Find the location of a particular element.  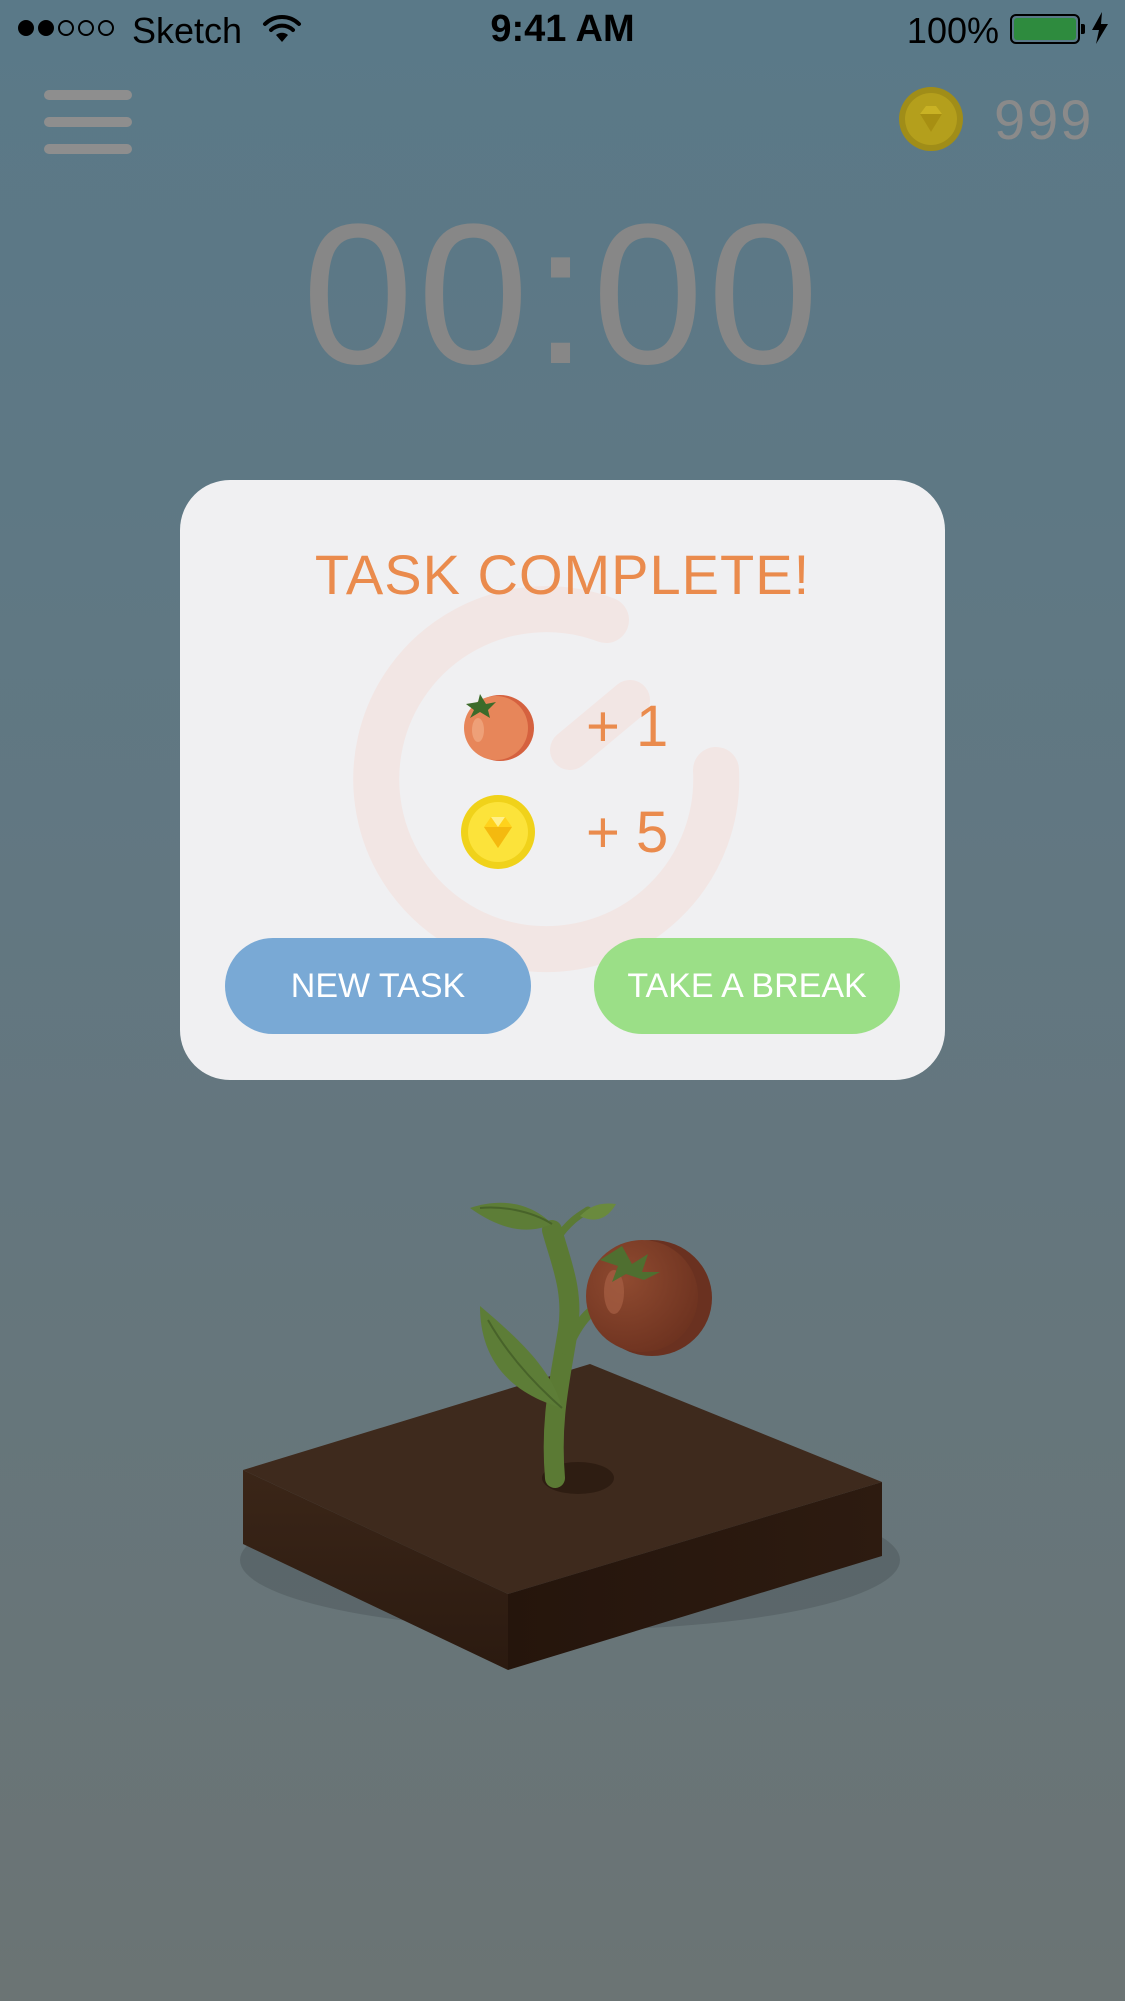

take-a-break-button: TAKE A BREAK is located at coordinates (747, 986).